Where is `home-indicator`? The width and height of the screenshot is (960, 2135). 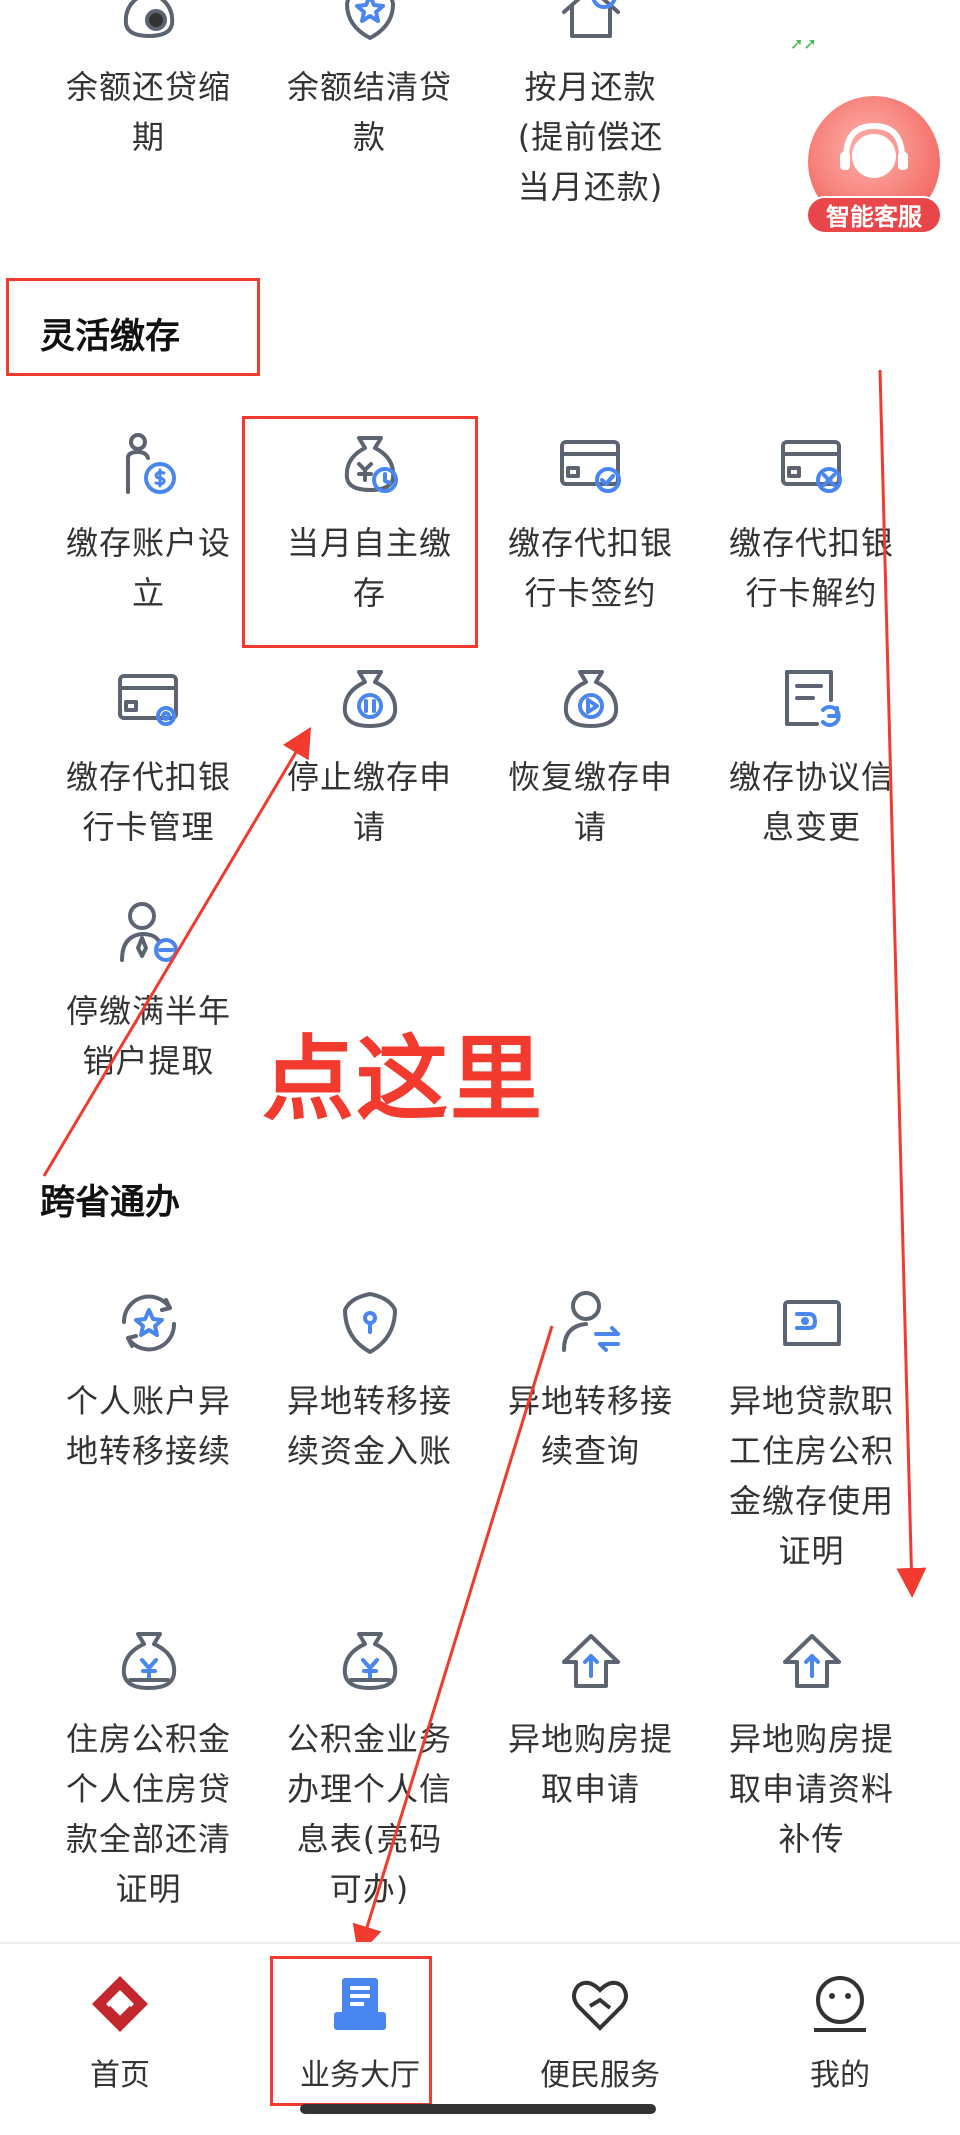 home-indicator is located at coordinates (478, 2109).